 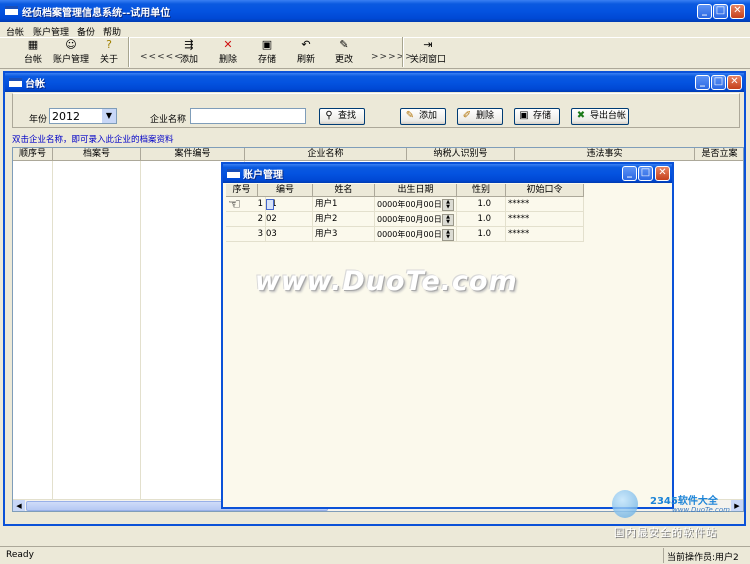 I want to click on ledger-icon: ▦, so click(x=33, y=44).